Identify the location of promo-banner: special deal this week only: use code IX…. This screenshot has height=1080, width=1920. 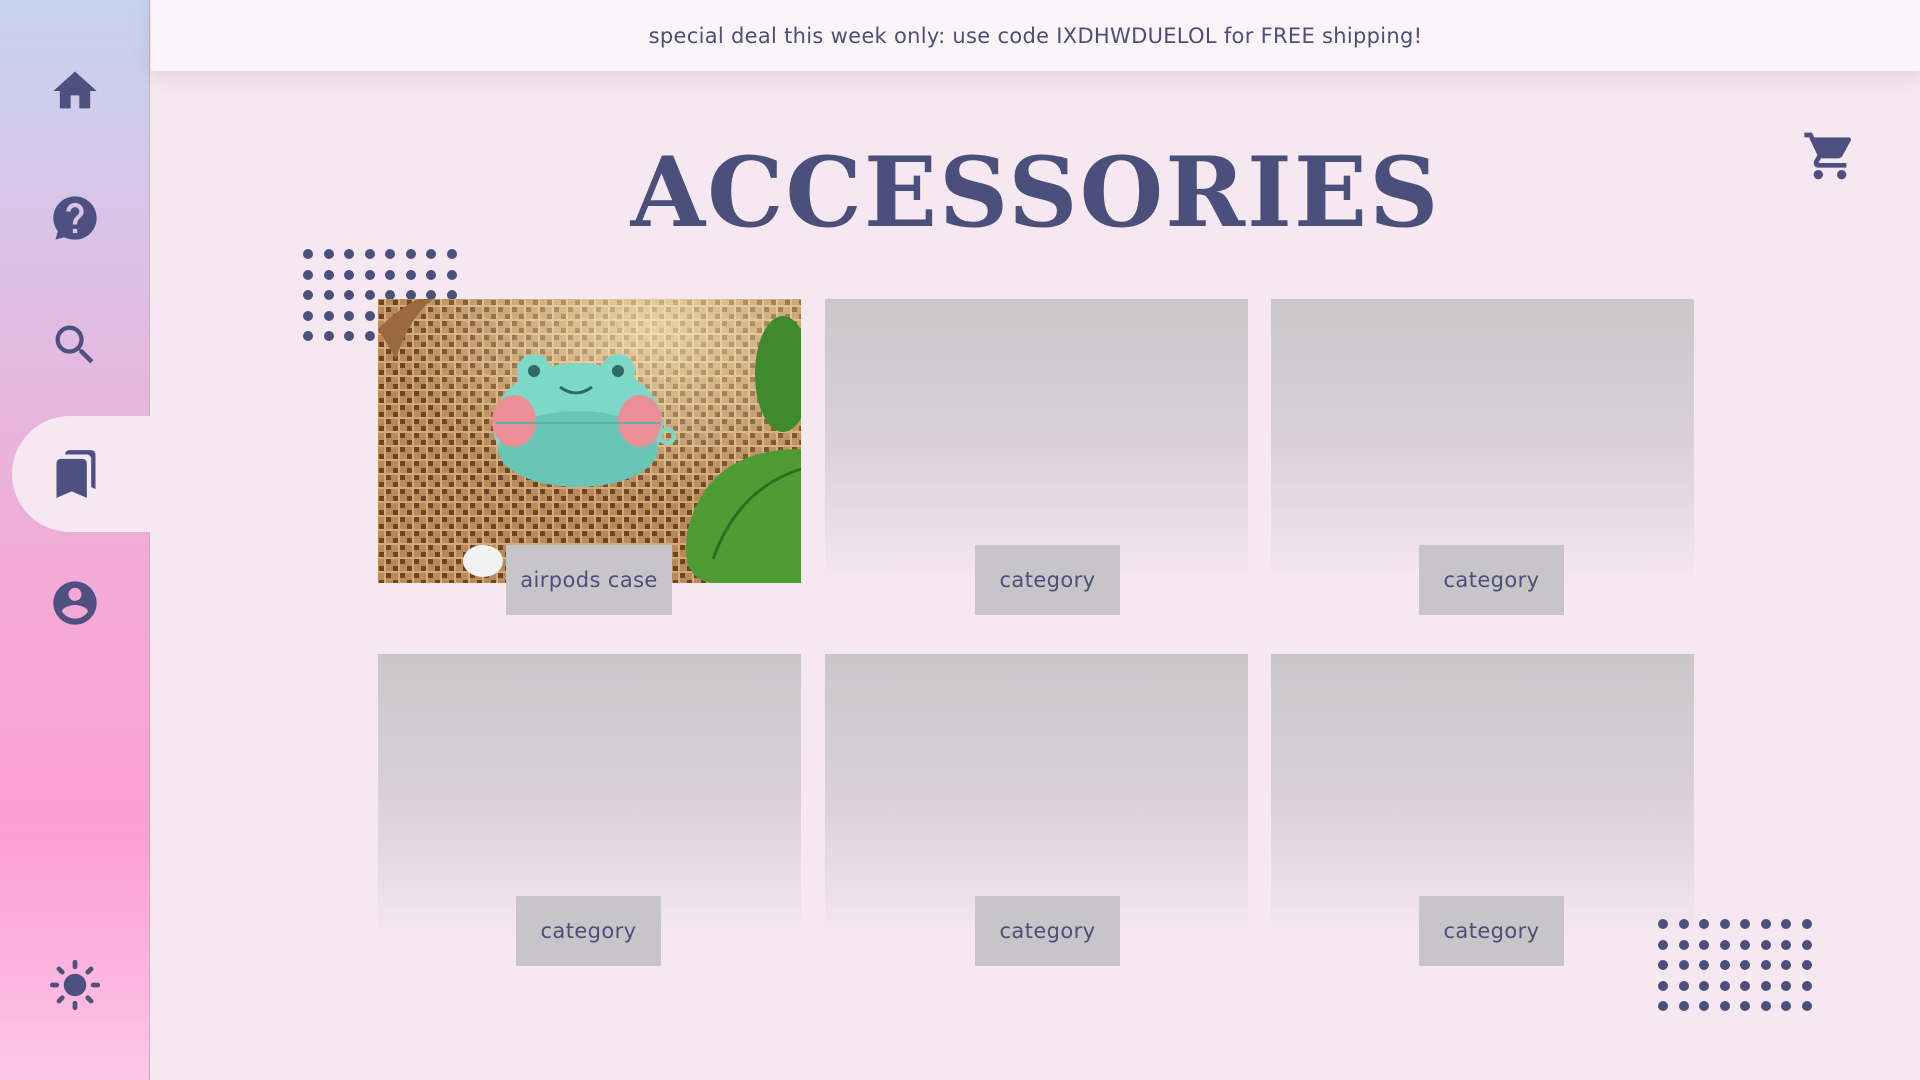
(1035, 35).